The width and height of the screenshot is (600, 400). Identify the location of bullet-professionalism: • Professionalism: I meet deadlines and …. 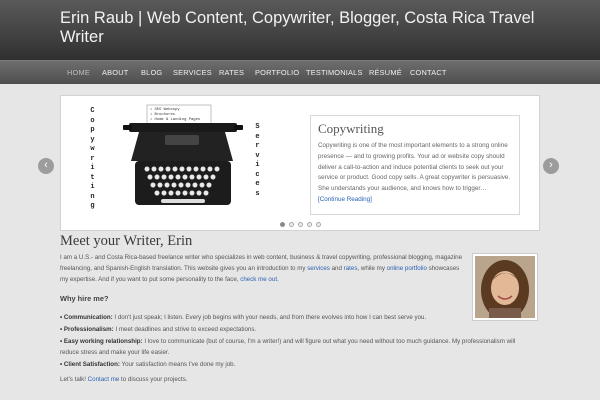
(158, 329).